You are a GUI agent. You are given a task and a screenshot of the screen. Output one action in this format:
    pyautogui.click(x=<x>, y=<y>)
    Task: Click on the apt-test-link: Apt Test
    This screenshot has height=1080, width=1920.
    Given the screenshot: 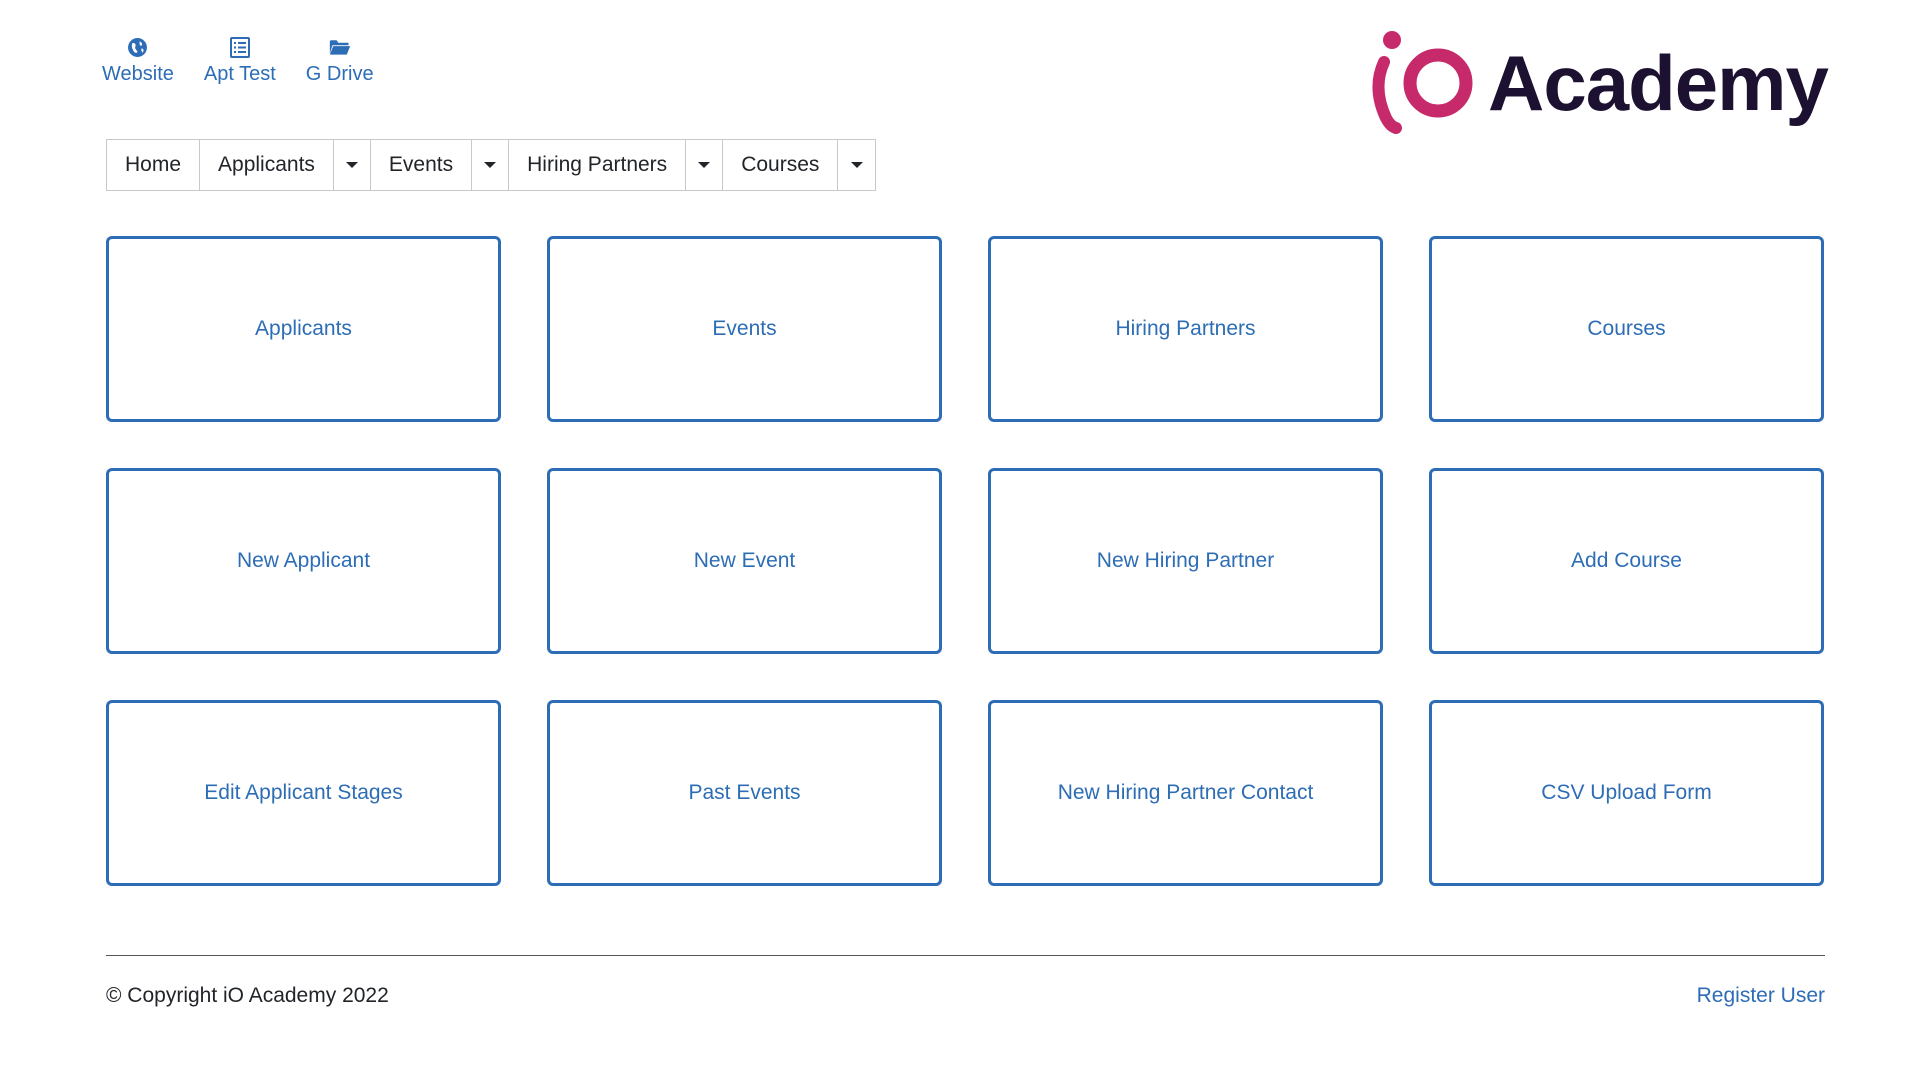 What is the action you would take?
    pyautogui.click(x=240, y=61)
    